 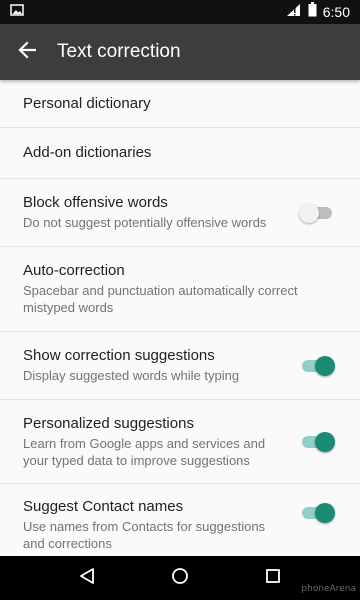 I want to click on setting-title: Show correction suggestions, so click(x=119, y=355).